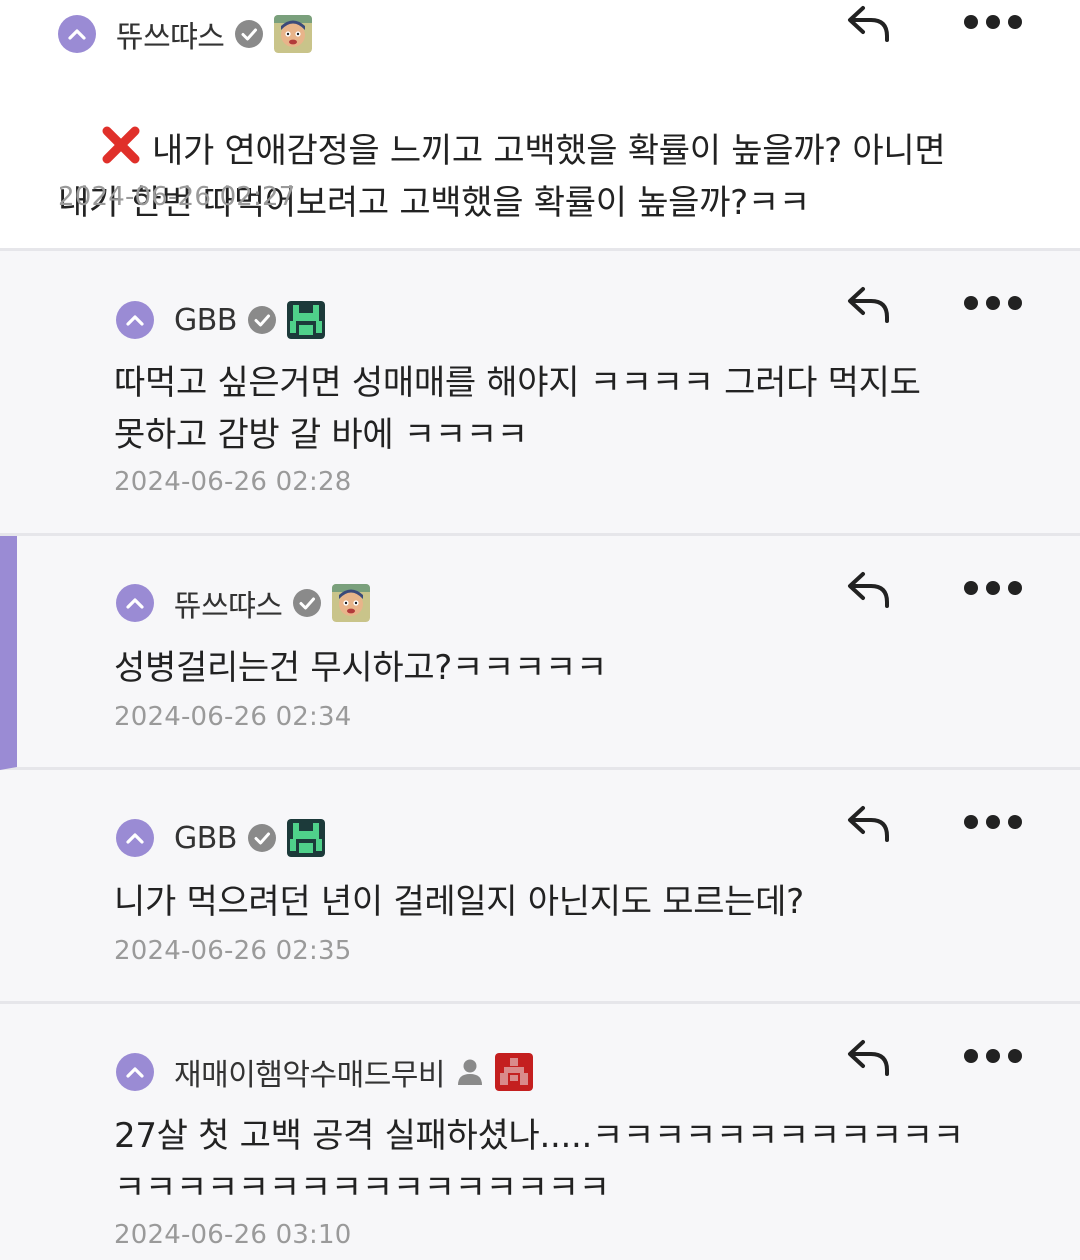  Describe the element at coordinates (310, 1072) in the screenshot. I see `comment-author: 재매이햄악수매드무비` at that location.